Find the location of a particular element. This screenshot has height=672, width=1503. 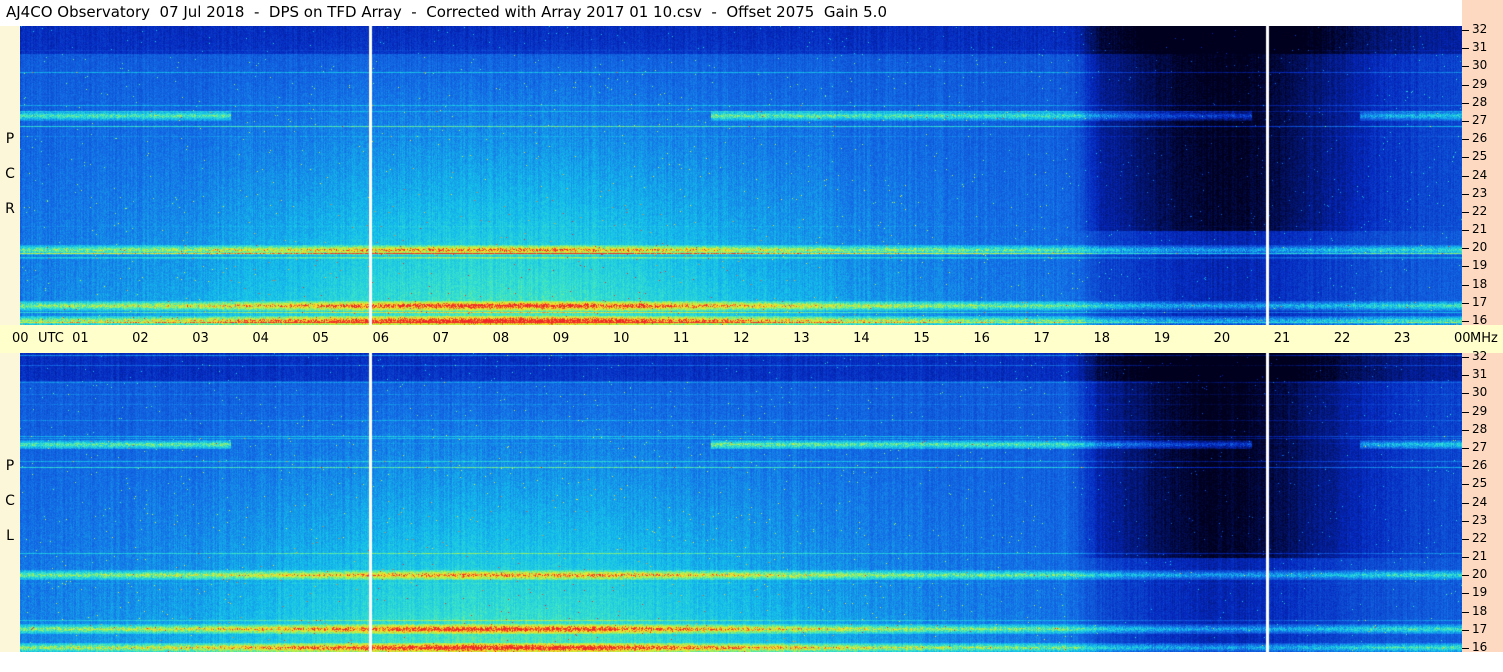

freq-tick-label-1-23: 23 is located at coordinates (1480, 519).